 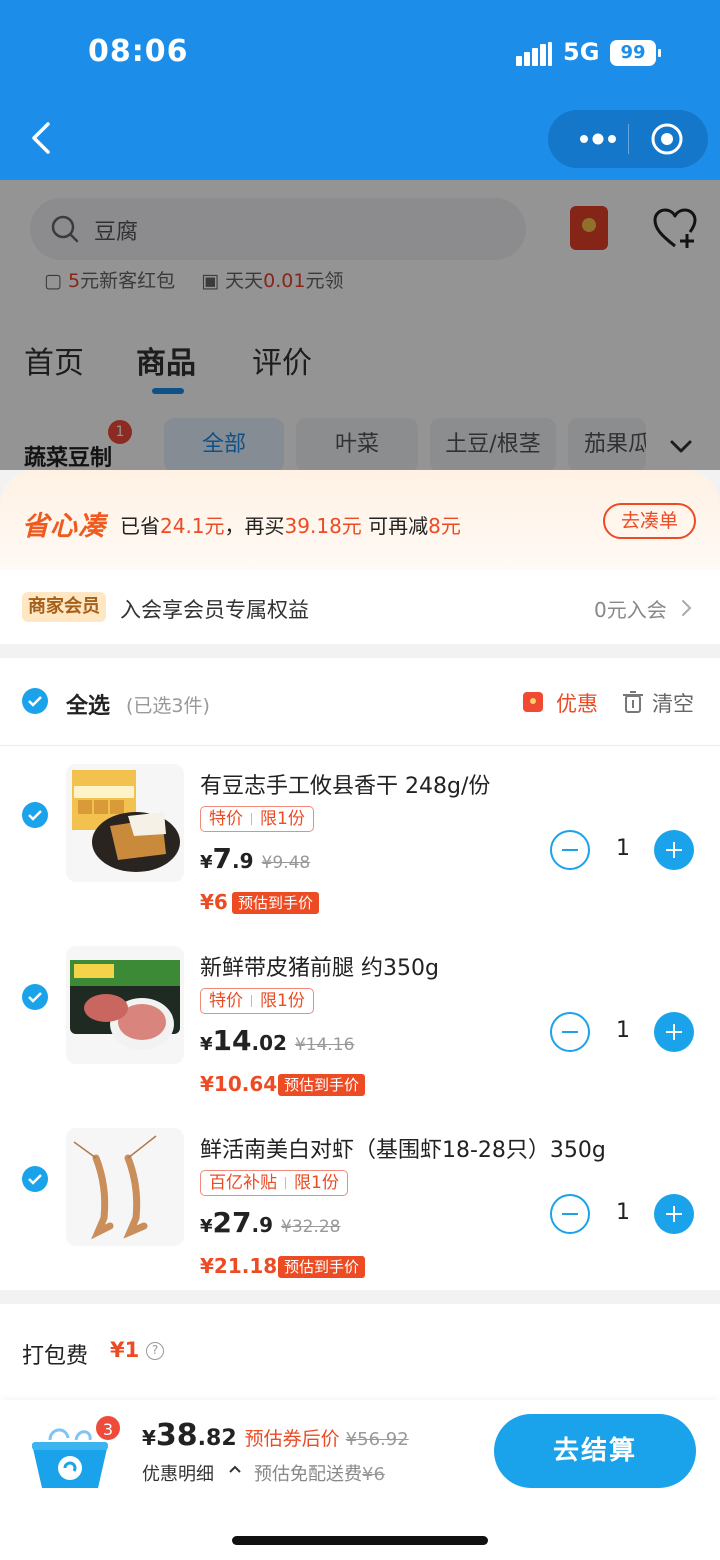 What do you see at coordinates (44, 138) in the screenshot?
I see `back-icon` at bounding box center [44, 138].